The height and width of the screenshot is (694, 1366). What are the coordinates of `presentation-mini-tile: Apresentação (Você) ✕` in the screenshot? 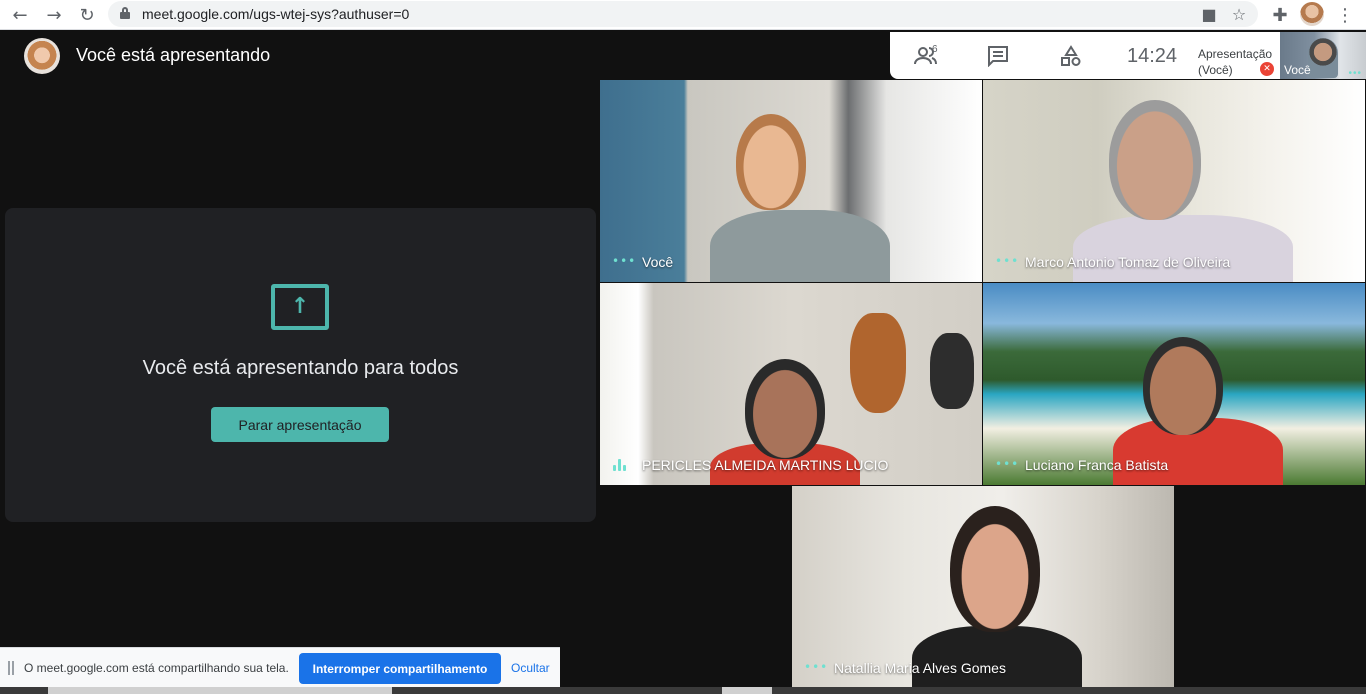 It's located at (1237, 55).